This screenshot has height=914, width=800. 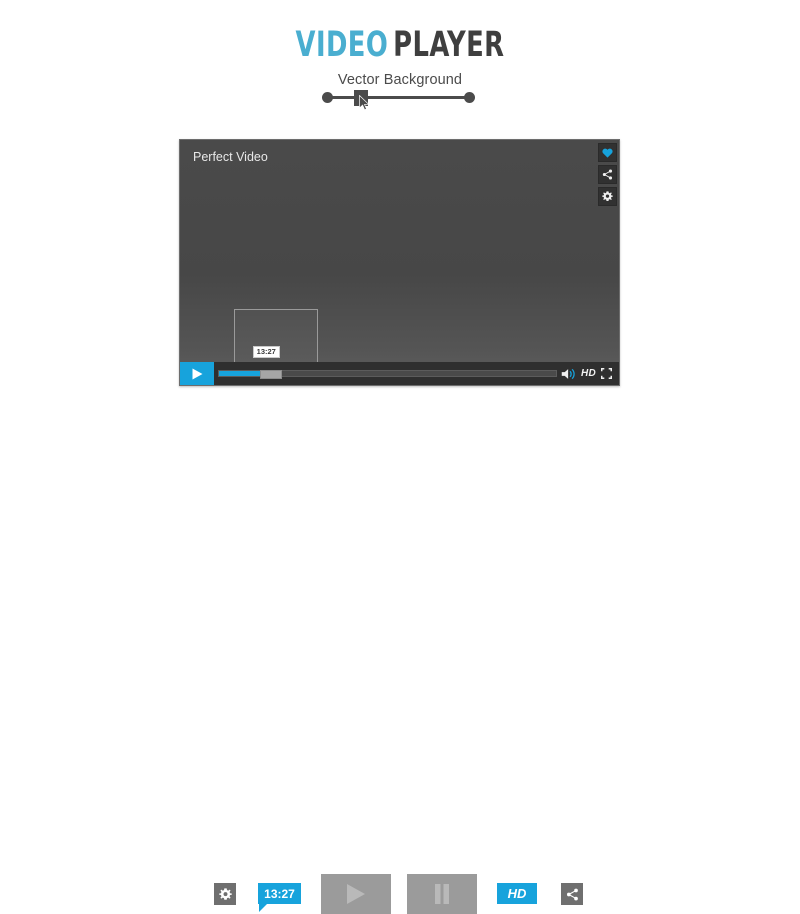 I want to click on strip-hd-label: HD, so click(x=517, y=893).